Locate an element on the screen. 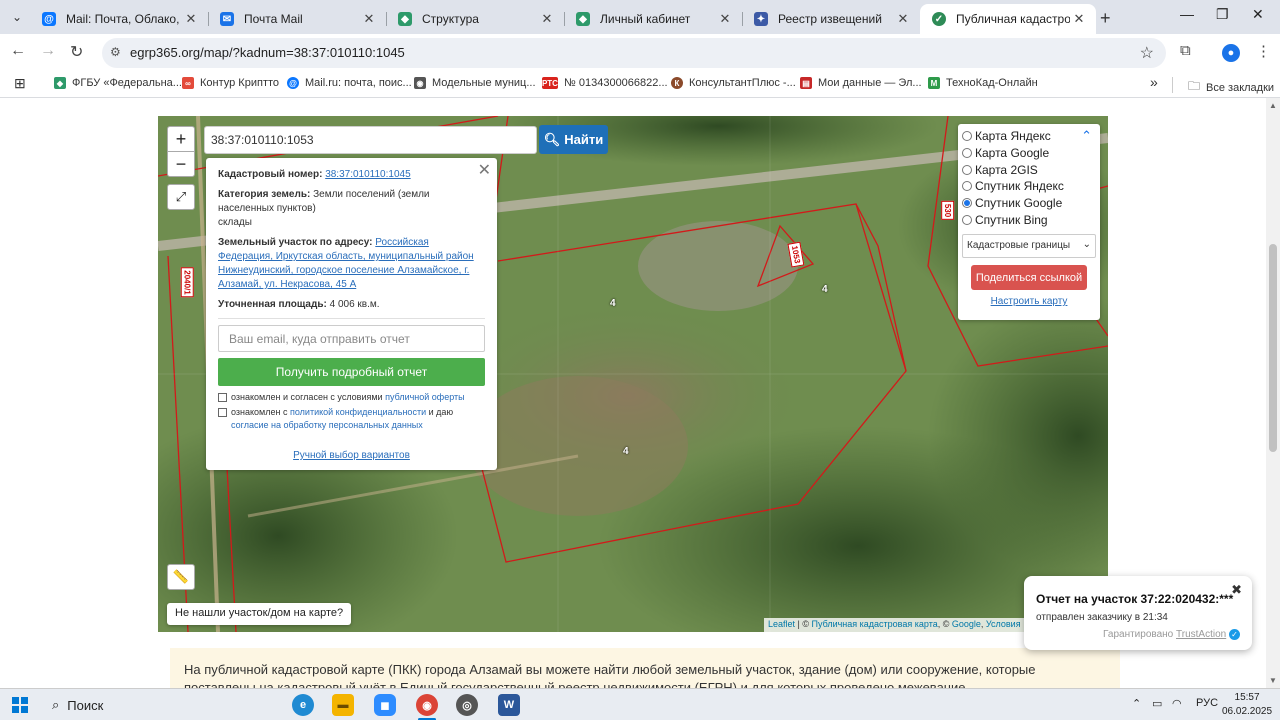  reload-icon: ↻ is located at coordinates (76, 52).